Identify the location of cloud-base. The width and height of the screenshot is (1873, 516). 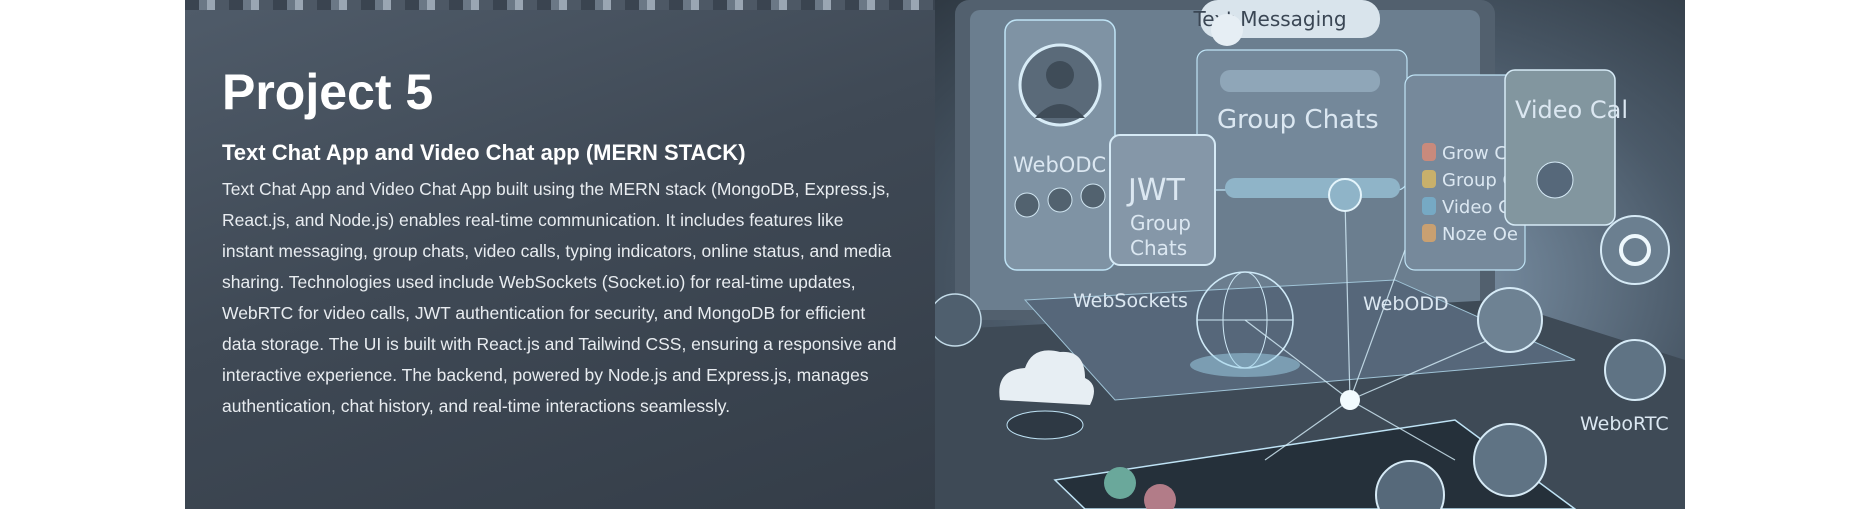
(1045, 425).